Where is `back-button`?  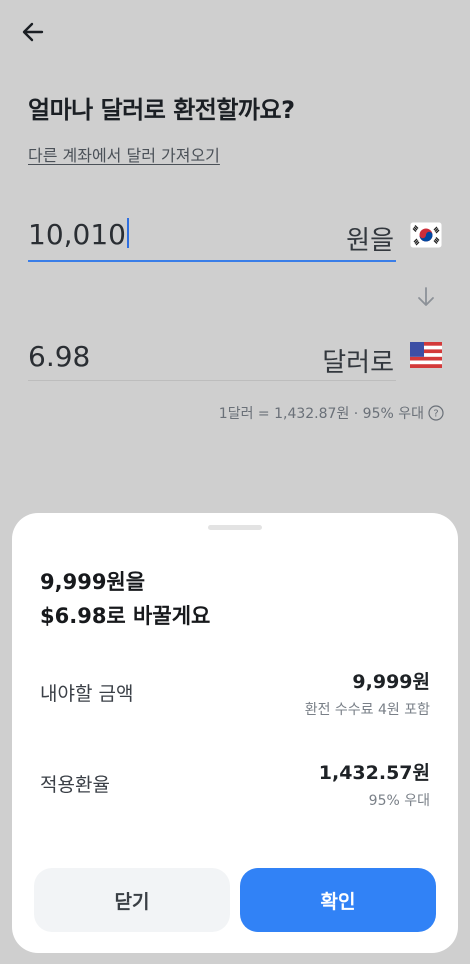 back-button is located at coordinates (34, 32).